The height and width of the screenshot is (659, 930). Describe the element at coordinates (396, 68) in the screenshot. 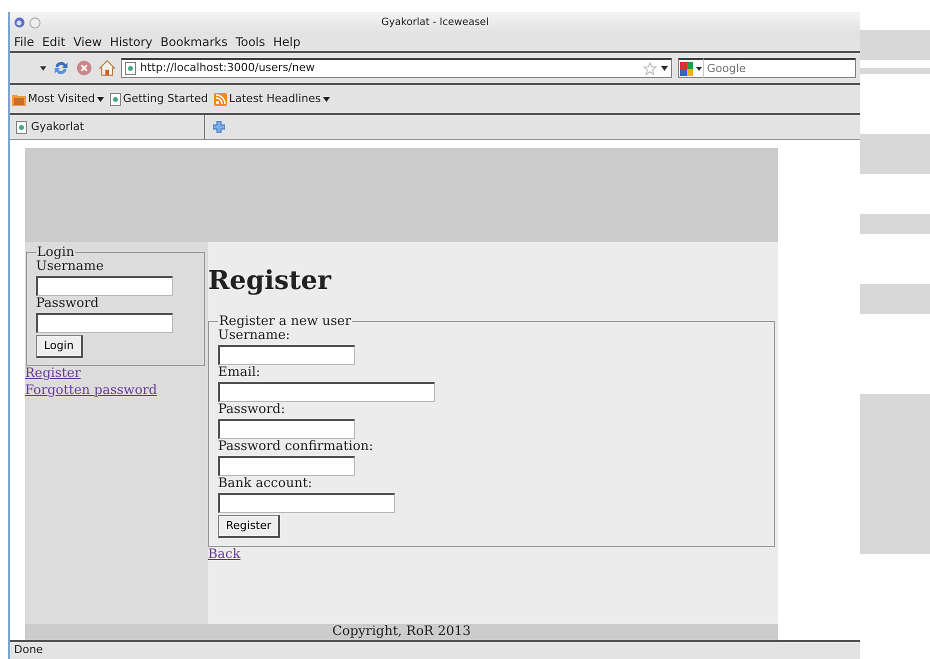

I see `address-bar: http://localhost:3000/users/new` at that location.